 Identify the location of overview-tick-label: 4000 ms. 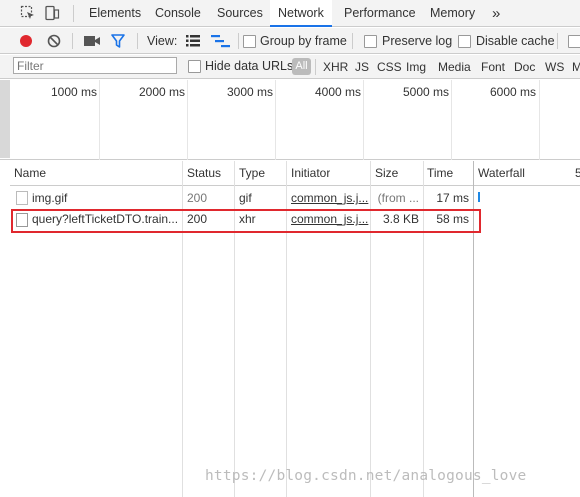
(337, 92).